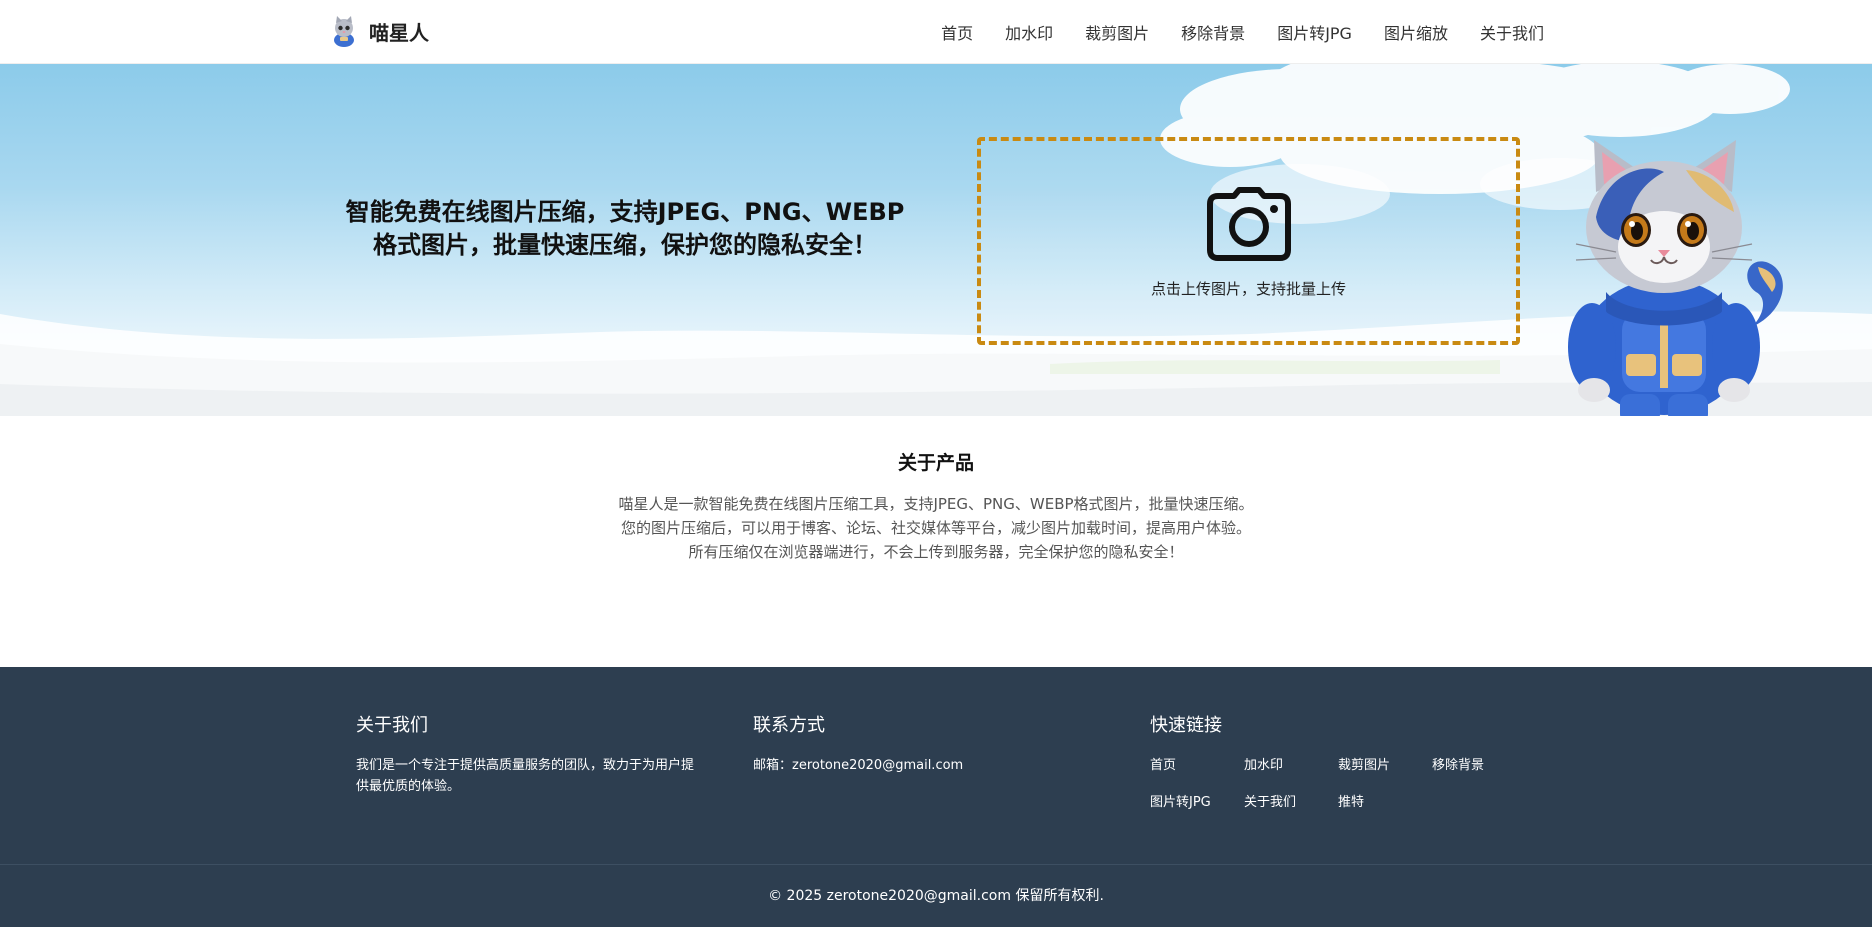 The height and width of the screenshot is (927, 1872). What do you see at coordinates (1340, 784) in the screenshot?
I see `footer-quick-links: 首页 加水印 裁剪图片 移除背景 图片转JPG 关于我们 推特` at bounding box center [1340, 784].